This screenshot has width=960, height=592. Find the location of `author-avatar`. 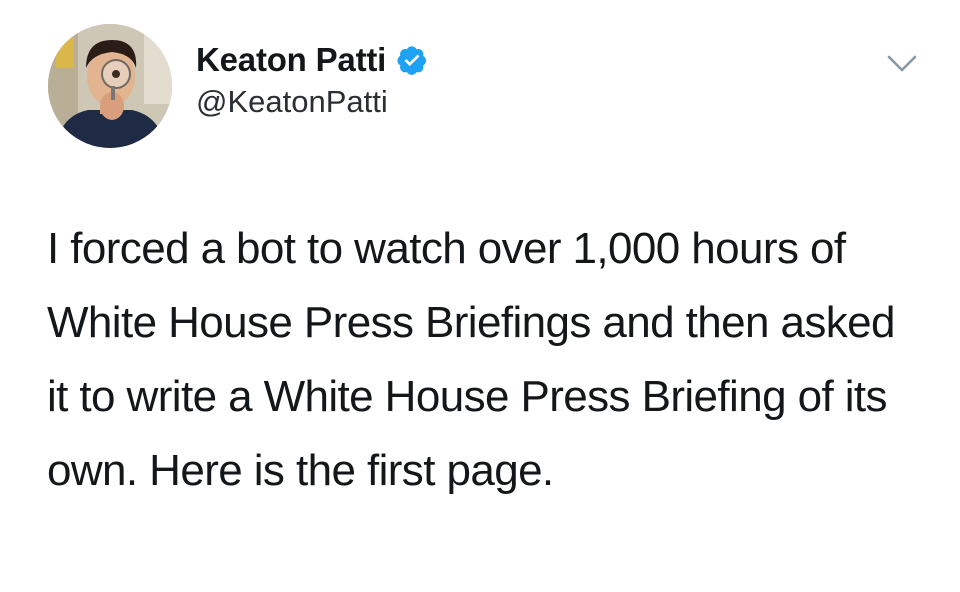

author-avatar is located at coordinates (110, 86).